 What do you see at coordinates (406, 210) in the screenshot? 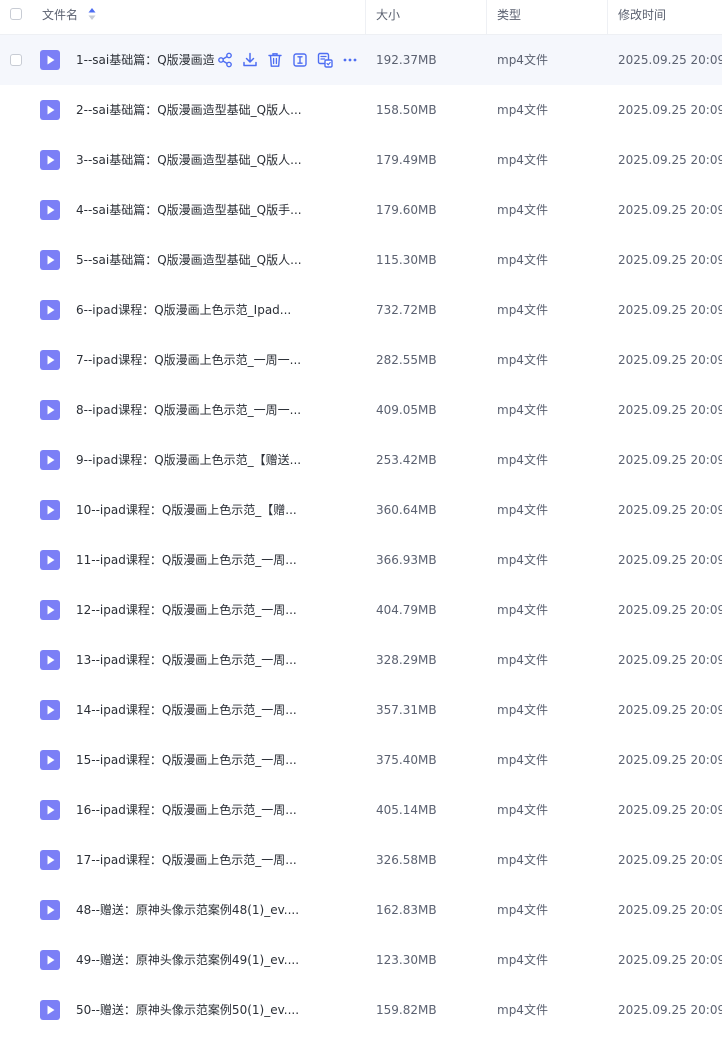
I see `file-size: 179.60MB` at bounding box center [406, 210].